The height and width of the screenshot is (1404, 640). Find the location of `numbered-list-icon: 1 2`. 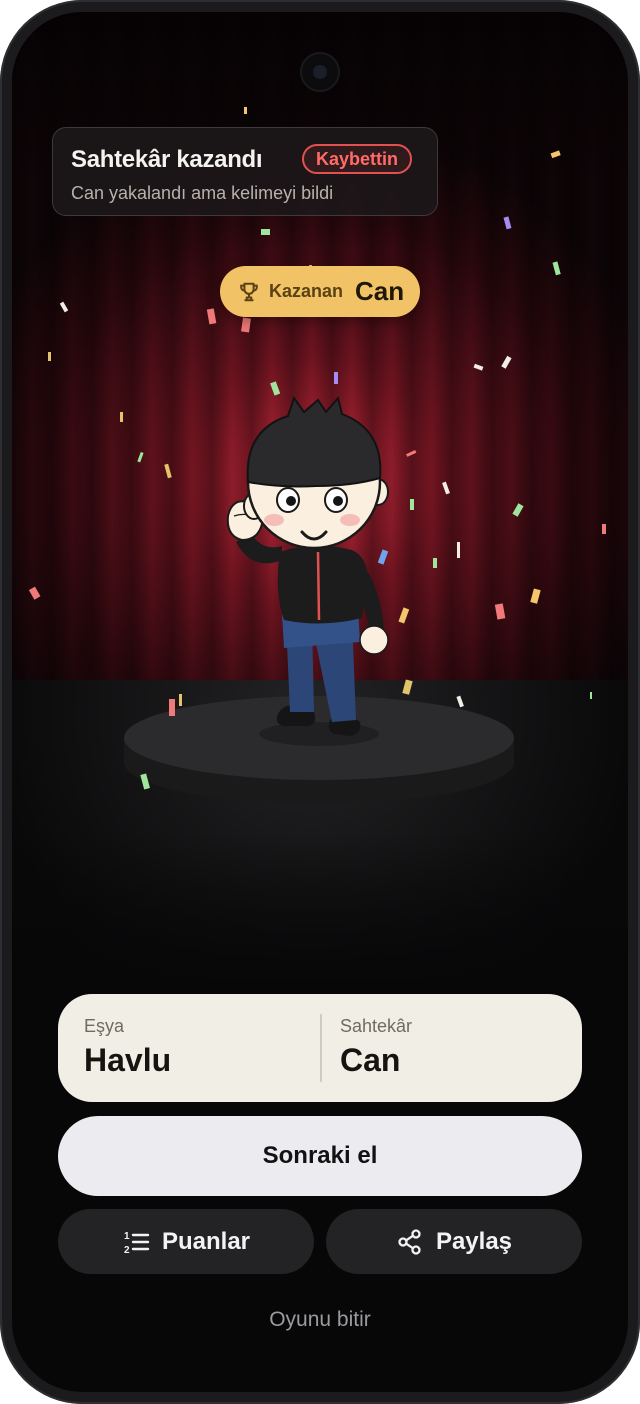

numbered-list-icon: 1 2 is located at coordinates (137, 1243).